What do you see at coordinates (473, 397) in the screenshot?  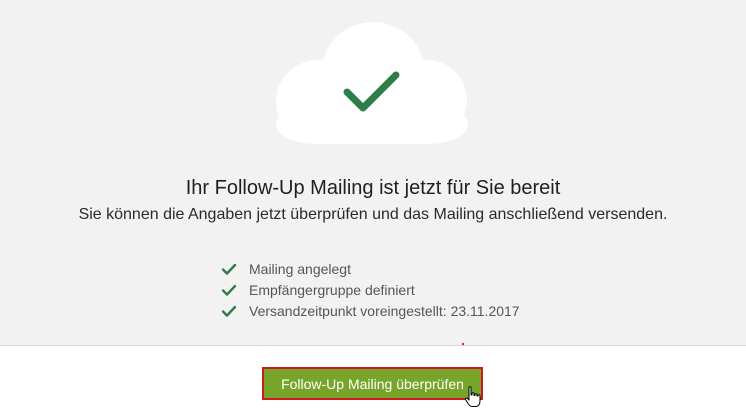 I see `hand-pointer-icon` at bounding box center [473, 397].